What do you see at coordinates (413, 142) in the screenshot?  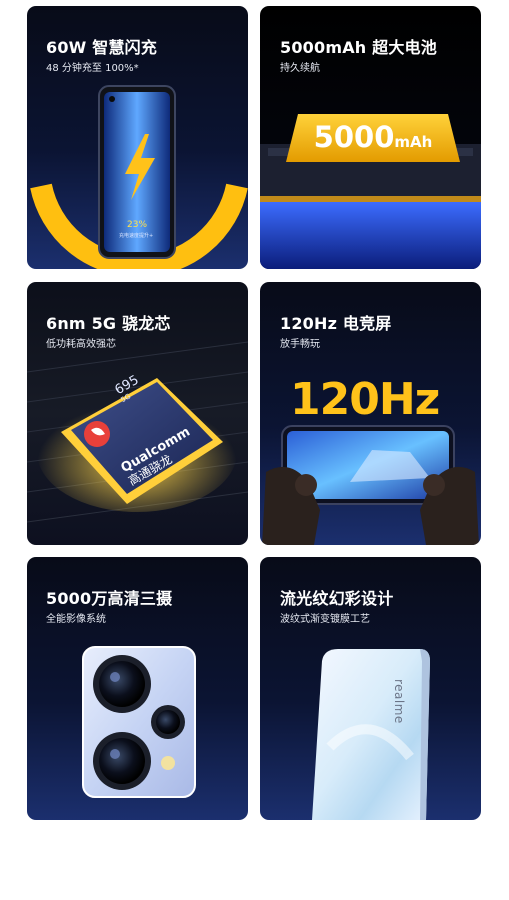 I see `battery-unit: mAh` at bounding box center [413, 142].